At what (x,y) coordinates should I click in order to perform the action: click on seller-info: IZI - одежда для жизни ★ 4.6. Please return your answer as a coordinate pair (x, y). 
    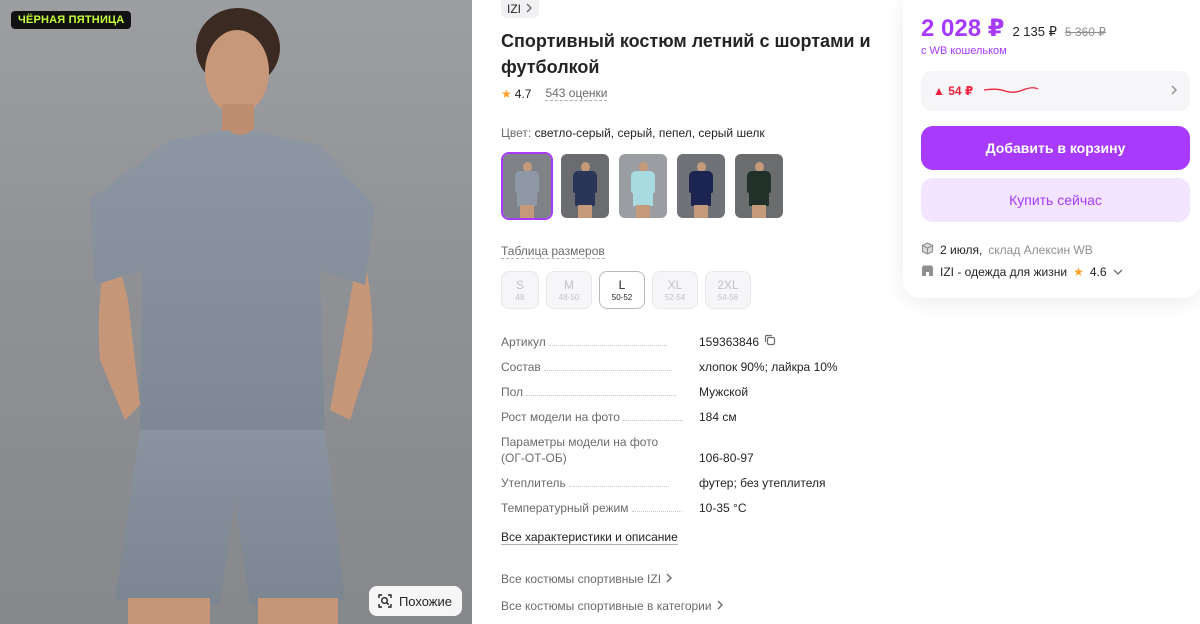
    Looking at the image, I should click on (1022, 272).